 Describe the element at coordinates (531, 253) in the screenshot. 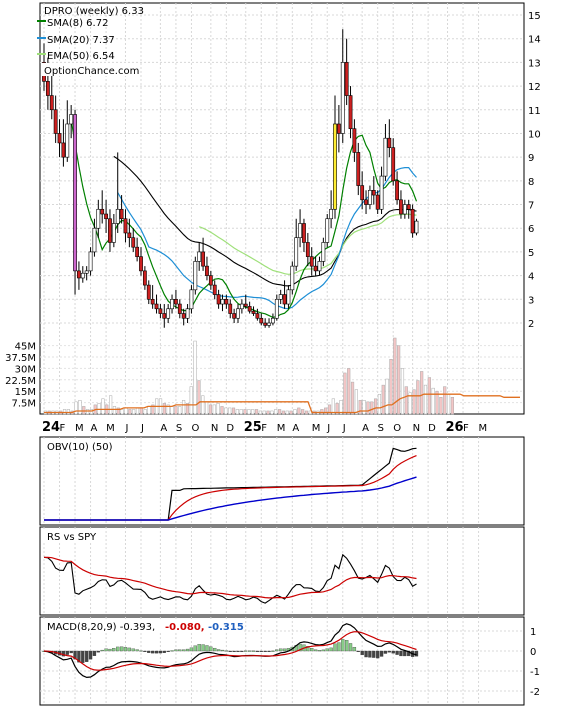

I see `price-tick-label: 5` at that location.